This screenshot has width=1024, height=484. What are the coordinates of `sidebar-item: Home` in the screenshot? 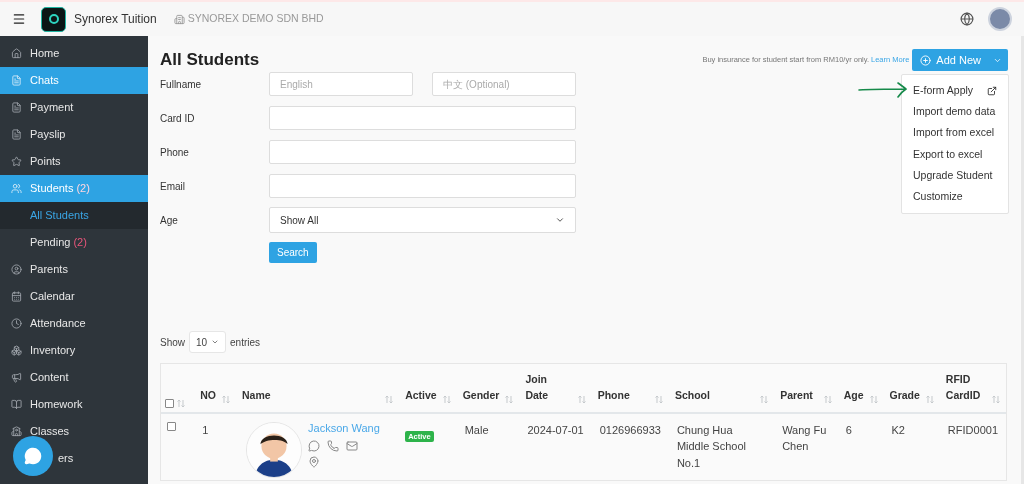 It's located at (74, 53).